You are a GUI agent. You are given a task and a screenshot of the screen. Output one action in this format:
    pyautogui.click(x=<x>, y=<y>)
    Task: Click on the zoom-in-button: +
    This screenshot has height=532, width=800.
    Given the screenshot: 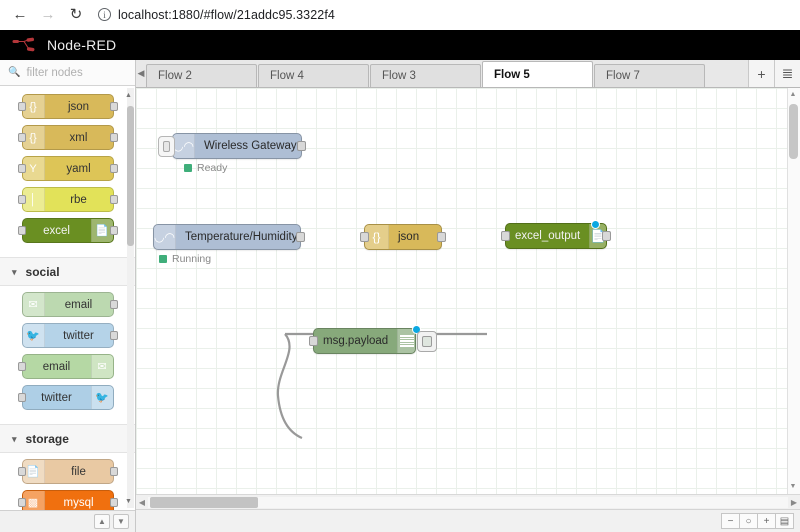 What is the action you would take?
    pyautogui.click(x=766, y=521)
    